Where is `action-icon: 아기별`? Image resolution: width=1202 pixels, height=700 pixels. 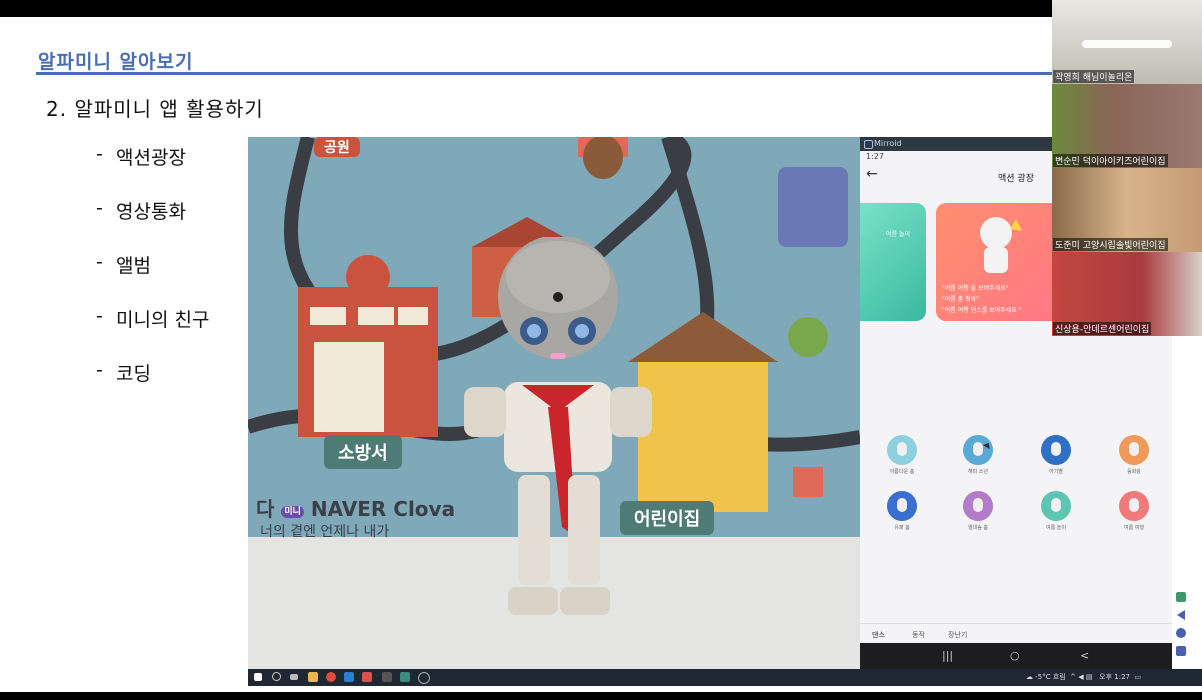
action-icon: 아기별 is located at coordinates (1056, 455).